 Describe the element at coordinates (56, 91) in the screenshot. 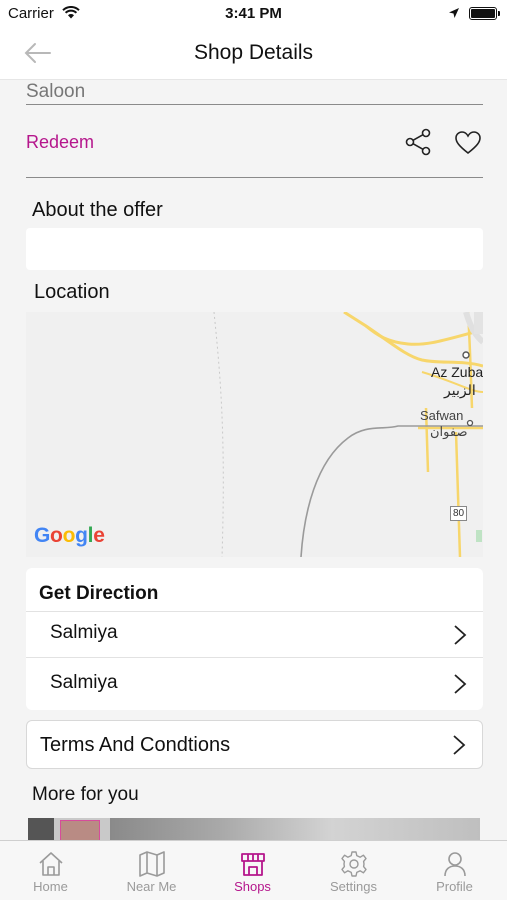

I see `shop-name: Saloon` at that location.